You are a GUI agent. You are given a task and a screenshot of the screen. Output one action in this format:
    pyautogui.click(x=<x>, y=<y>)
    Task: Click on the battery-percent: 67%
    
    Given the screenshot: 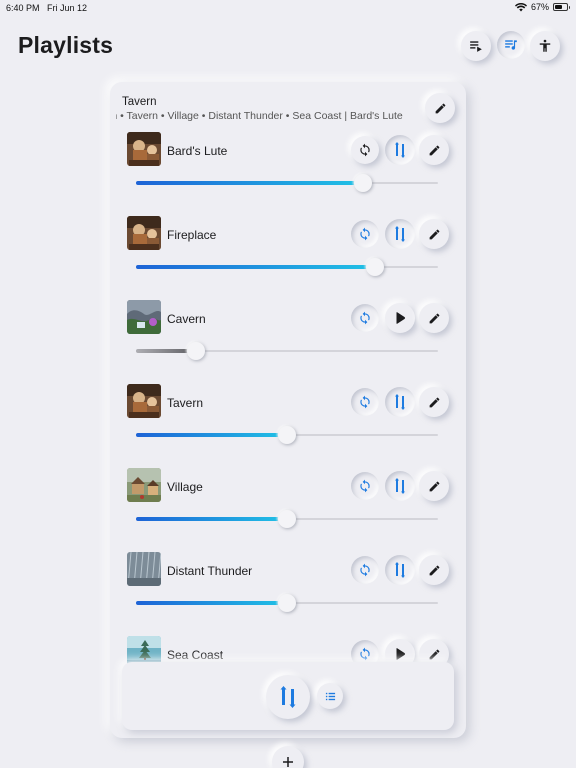 What is the action you would take?
    pyautogui.click(x=539, y=7)
    